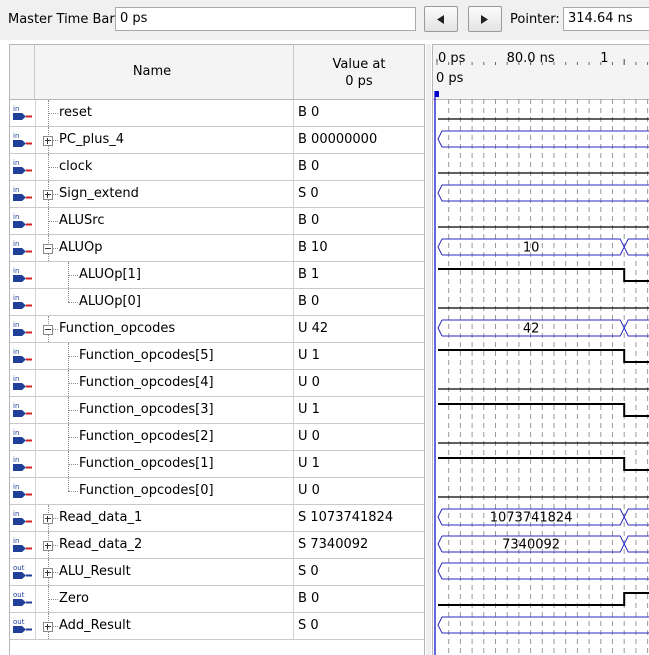 Image resolution: width=649 pixels, height=655 pixels. What do you see at coordinates (359, 64) in the screenshot?
I see `header-value-line1: Value at` at bounding box center [359, 64].